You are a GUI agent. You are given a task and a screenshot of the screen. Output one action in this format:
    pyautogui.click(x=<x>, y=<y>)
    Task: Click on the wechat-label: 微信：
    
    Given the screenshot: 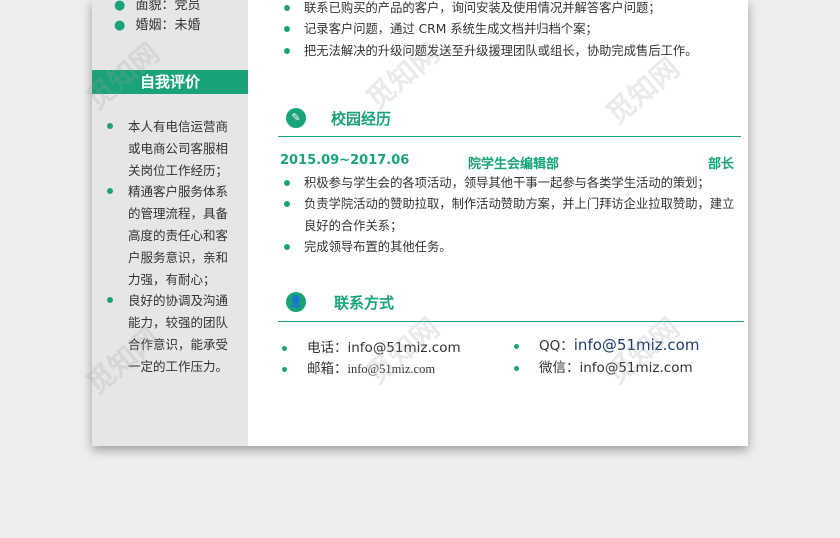 What is the action you would take?
    pyautogui.click(x=559, y=368)
    